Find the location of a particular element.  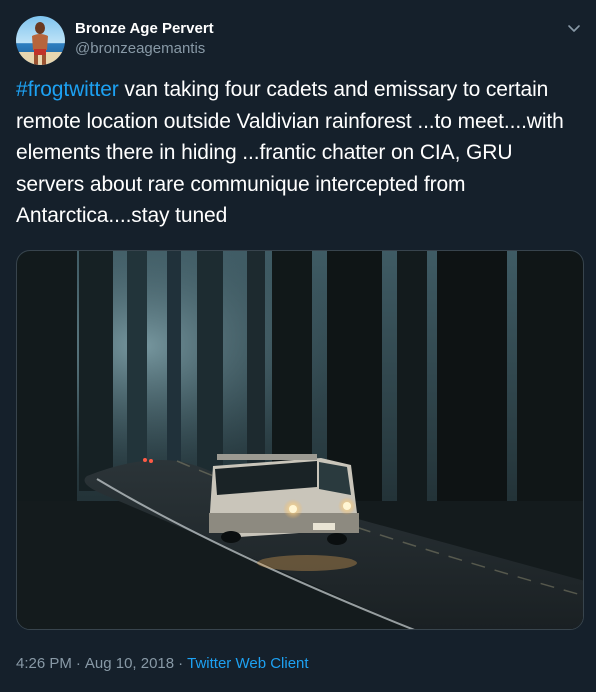

tweet-meta: 4:26 PM · Aug 10, 2018 · Twitter Web Client is located at coordinates (162, 664).